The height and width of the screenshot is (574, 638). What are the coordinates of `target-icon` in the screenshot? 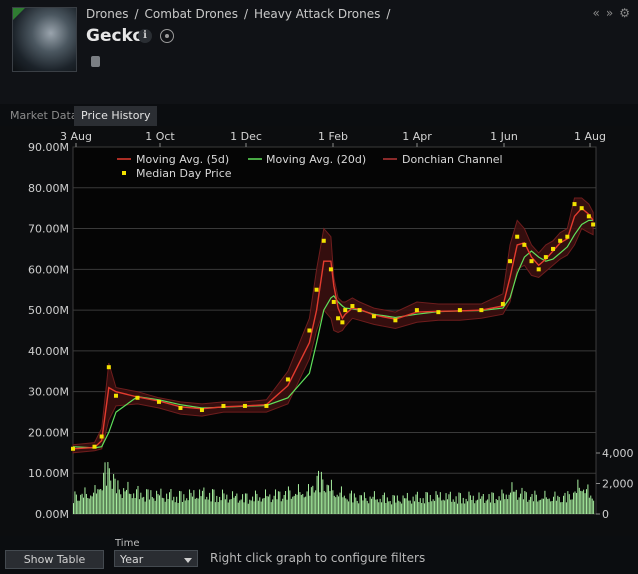 It's located at (167, 36).